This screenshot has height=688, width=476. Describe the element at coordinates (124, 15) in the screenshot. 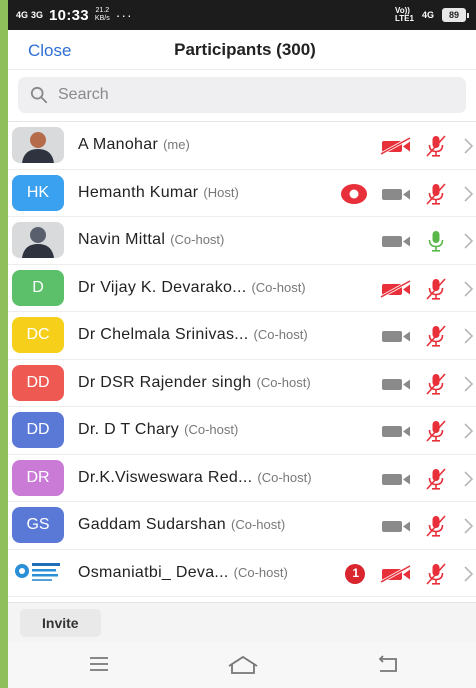

I see `notification-dots: ···` at that location.